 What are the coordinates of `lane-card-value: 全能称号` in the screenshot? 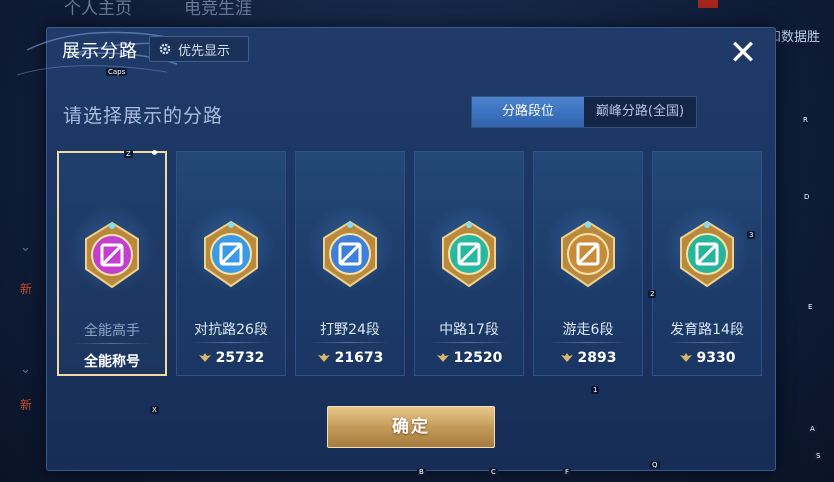 It's located at (112, 361).